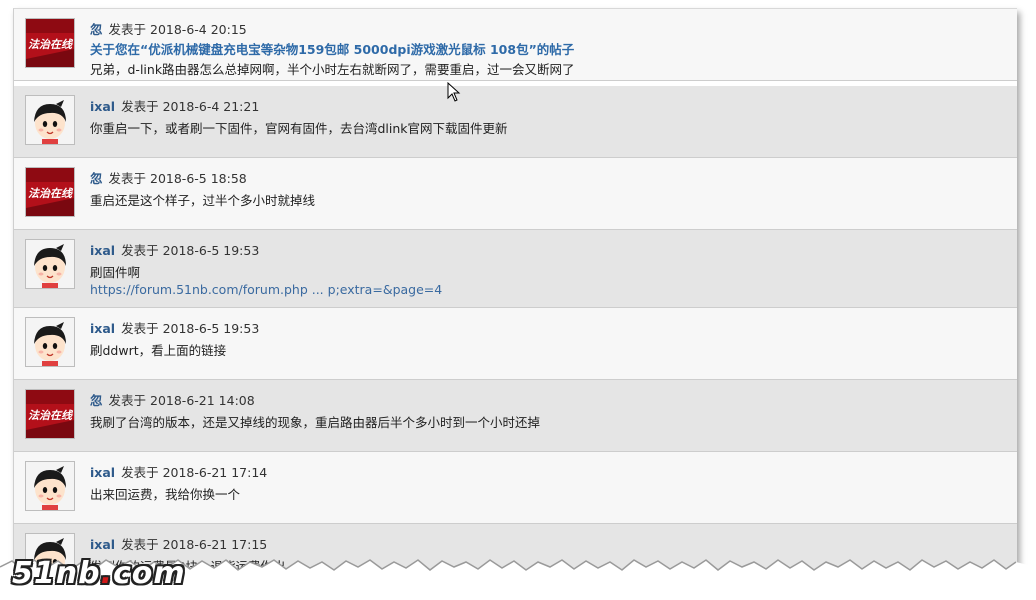 This screenshot has height=600, width=1036. I want to click on message-text: 刷ddwrt，看上面的链接, so click(158, 350).